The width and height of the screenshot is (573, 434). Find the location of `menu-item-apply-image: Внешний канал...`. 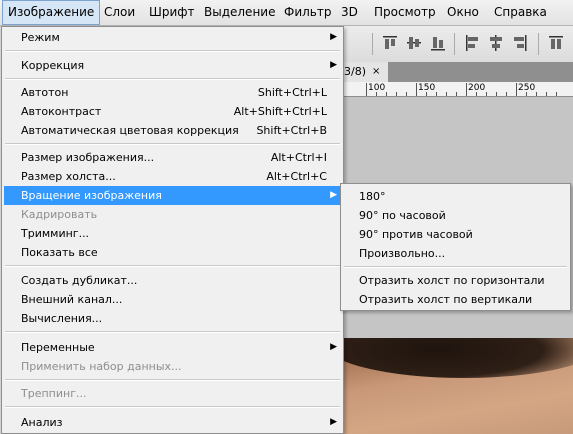

menu-item-apply-image: Внешний канал... is located at coordinates (172, 299).